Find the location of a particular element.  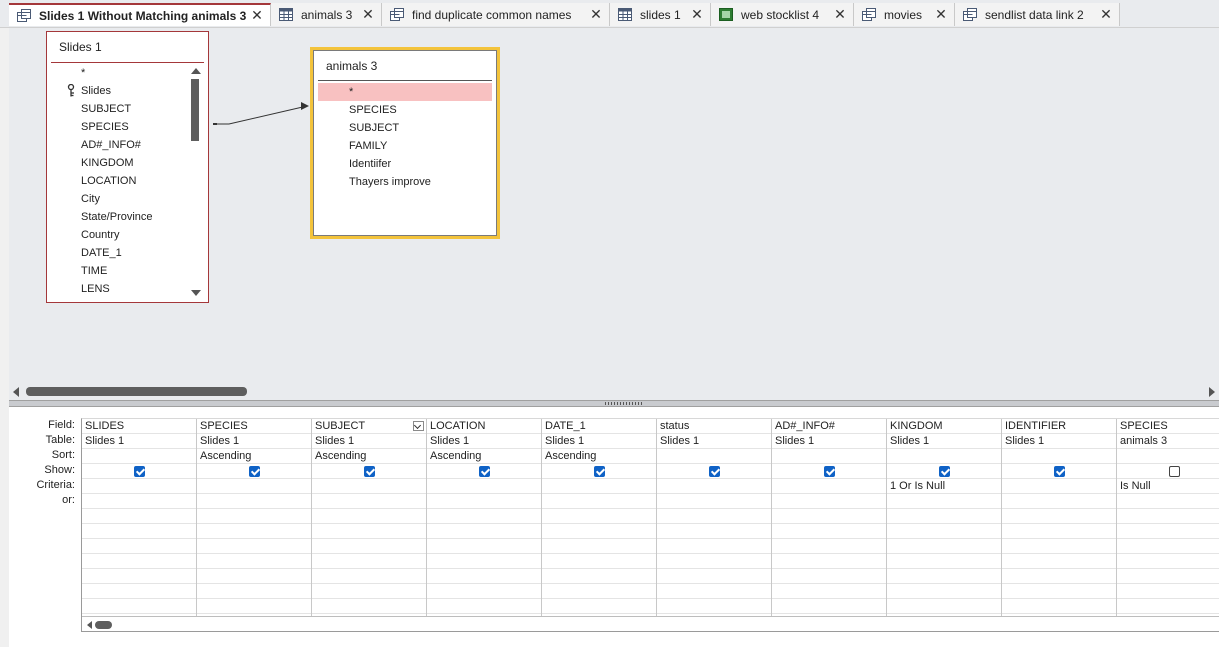

grid-cell-criteria: 1 Or Is Null is located at coordinates (944, 486).